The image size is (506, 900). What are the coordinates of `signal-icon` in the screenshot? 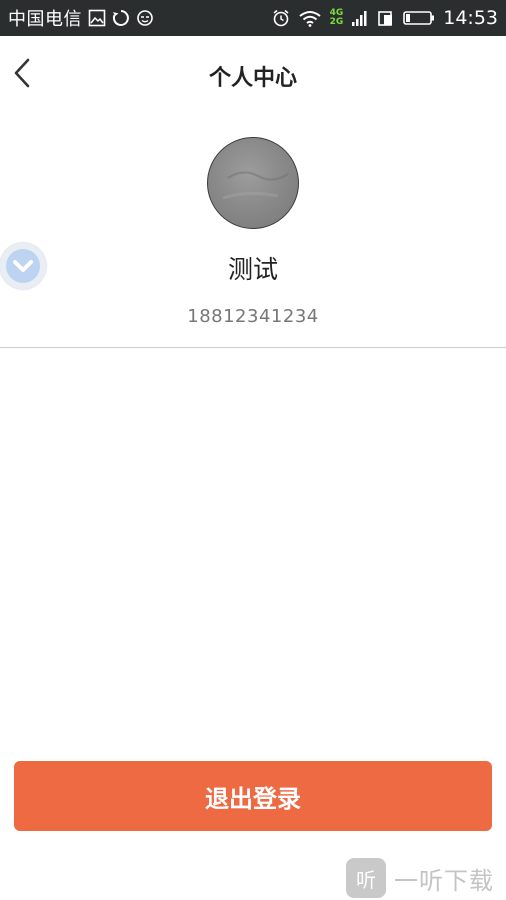 It's located at (360, 18).